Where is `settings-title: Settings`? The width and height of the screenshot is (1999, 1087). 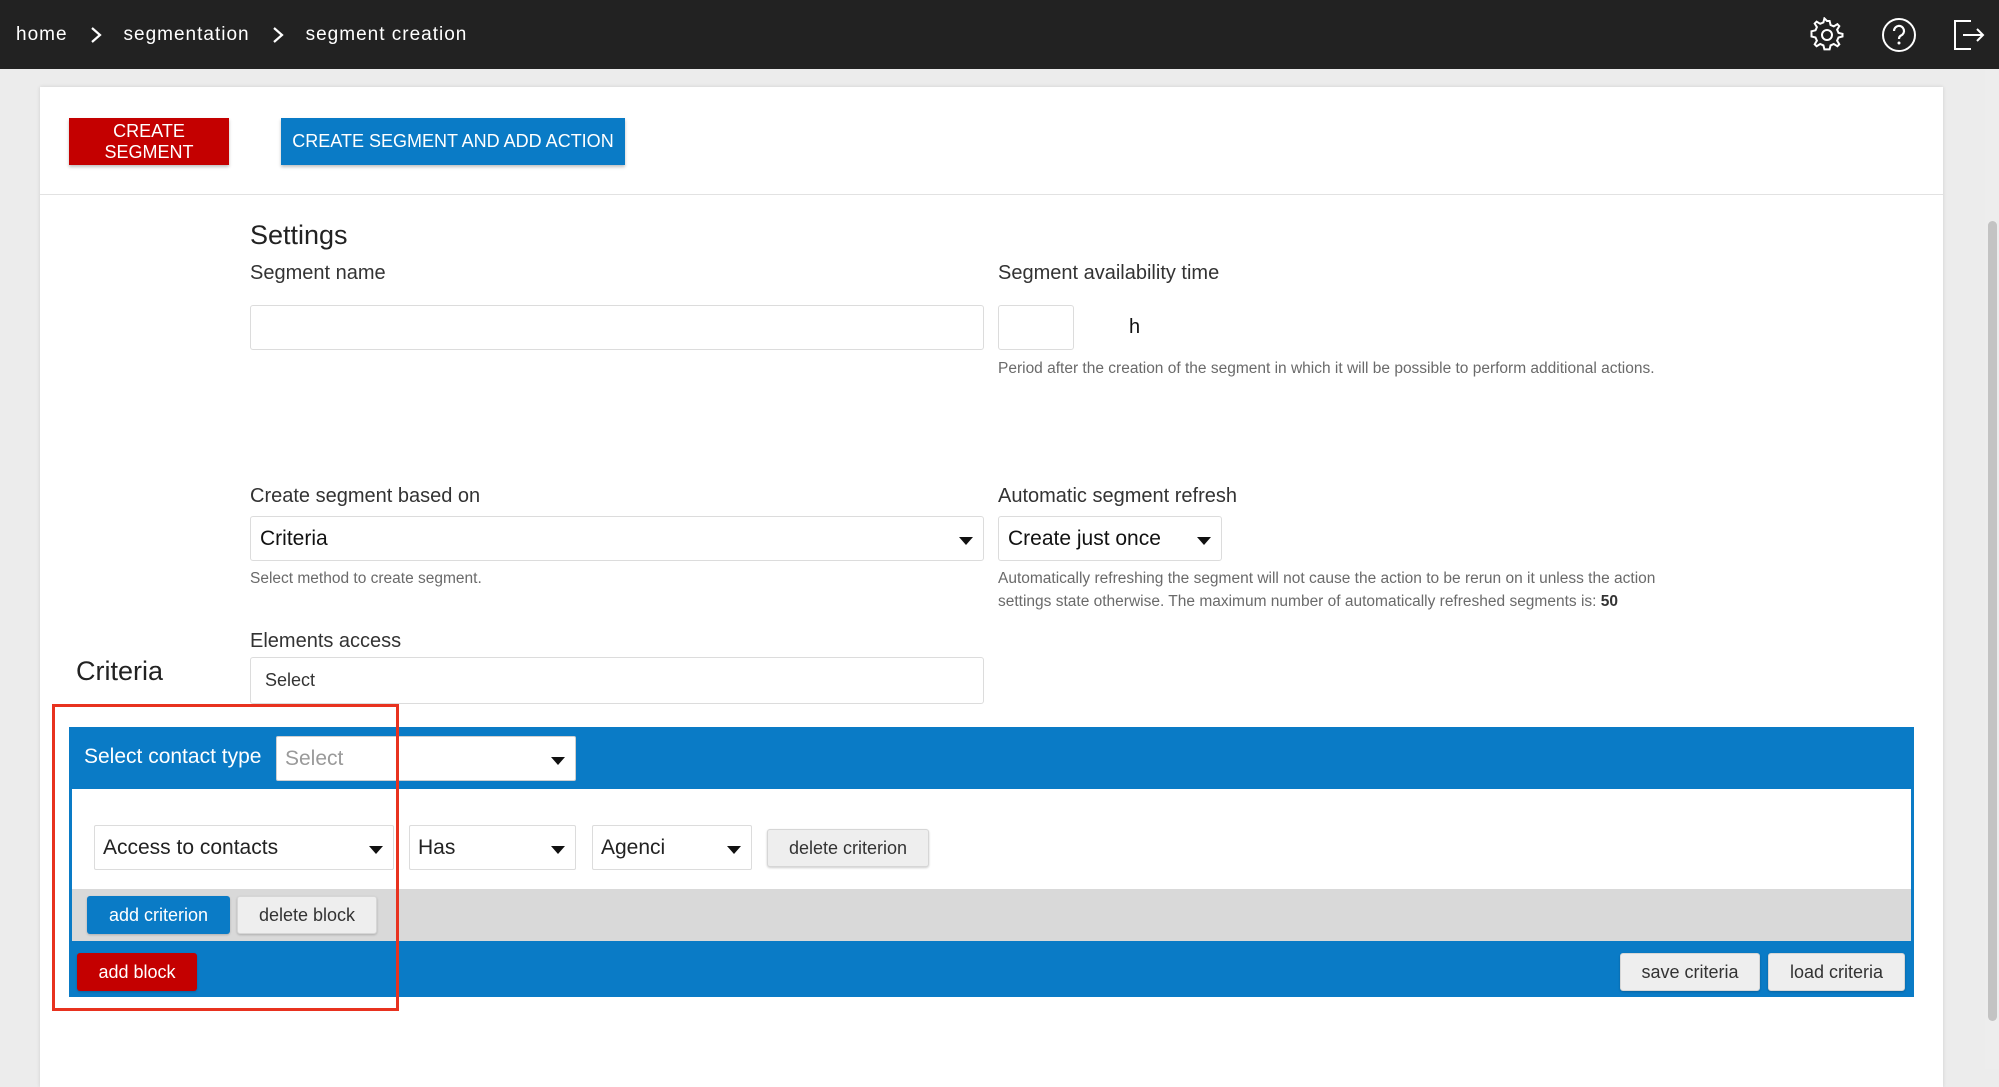 settings-title: Settings is located at coordinates (299, 235).